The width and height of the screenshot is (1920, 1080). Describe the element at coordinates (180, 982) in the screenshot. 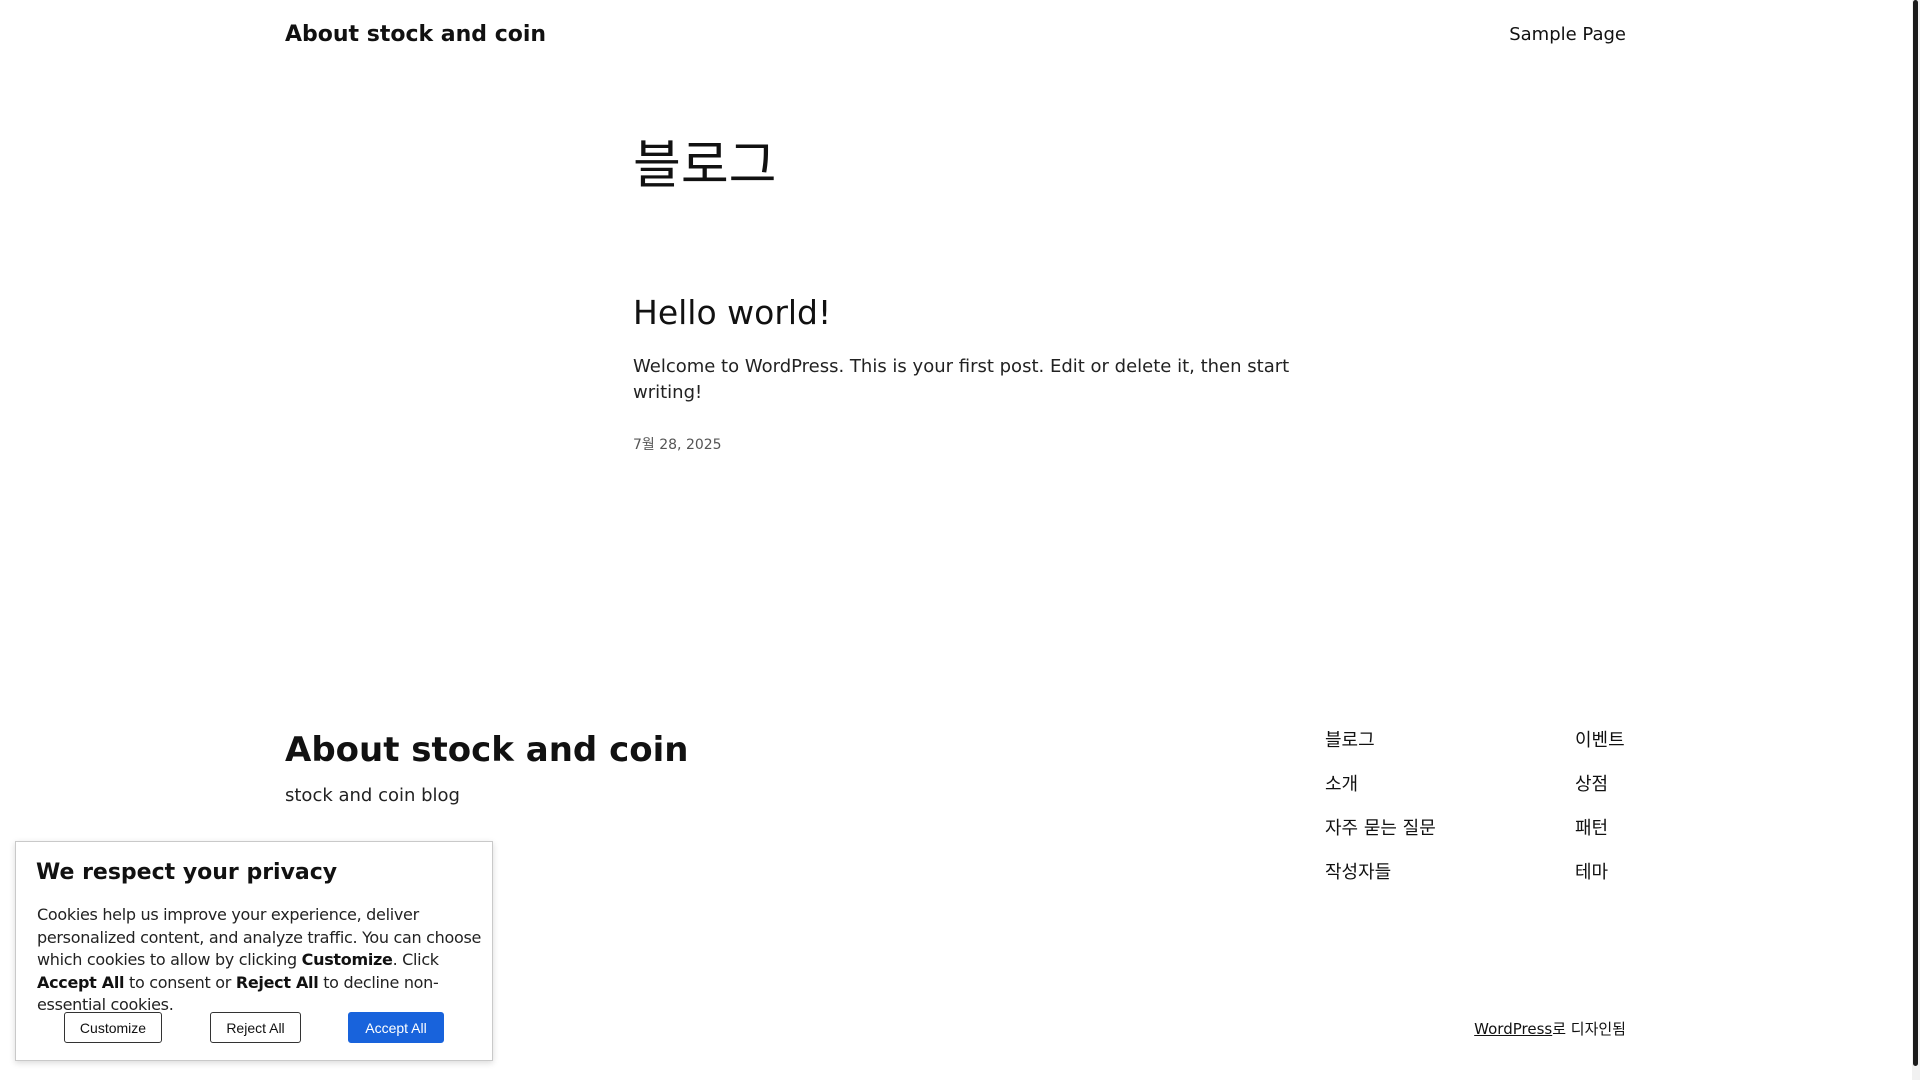

I see `cookie-text-part: to consent or` at that location.